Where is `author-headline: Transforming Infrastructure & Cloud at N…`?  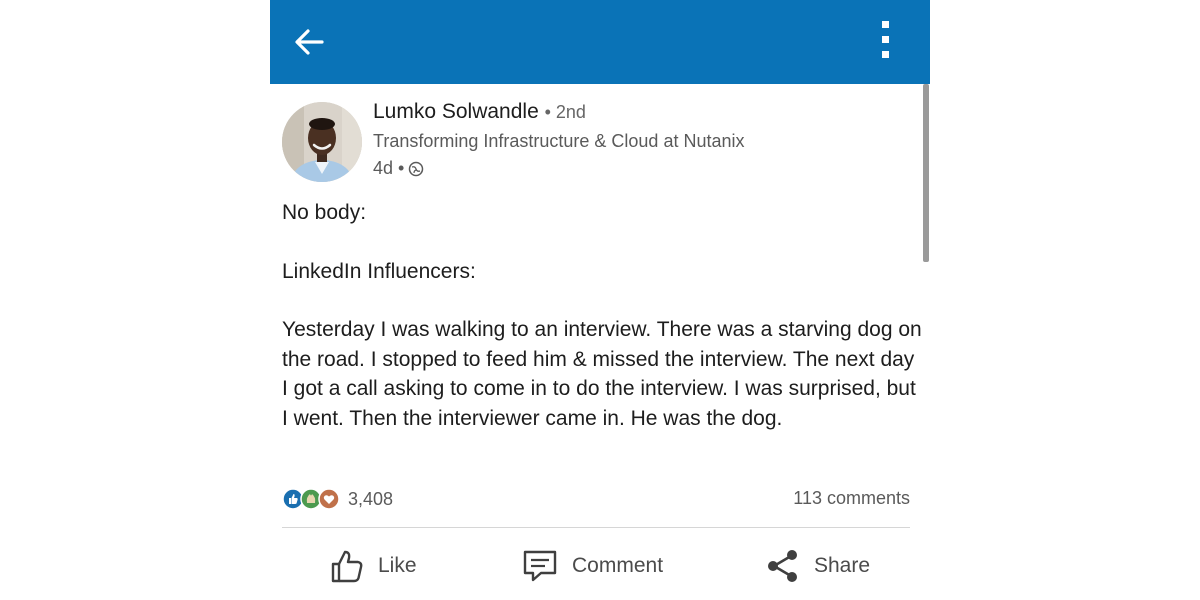 author-headline: Transforming Infrastructure & Cloud at N… is located at coordinates (559, 141).